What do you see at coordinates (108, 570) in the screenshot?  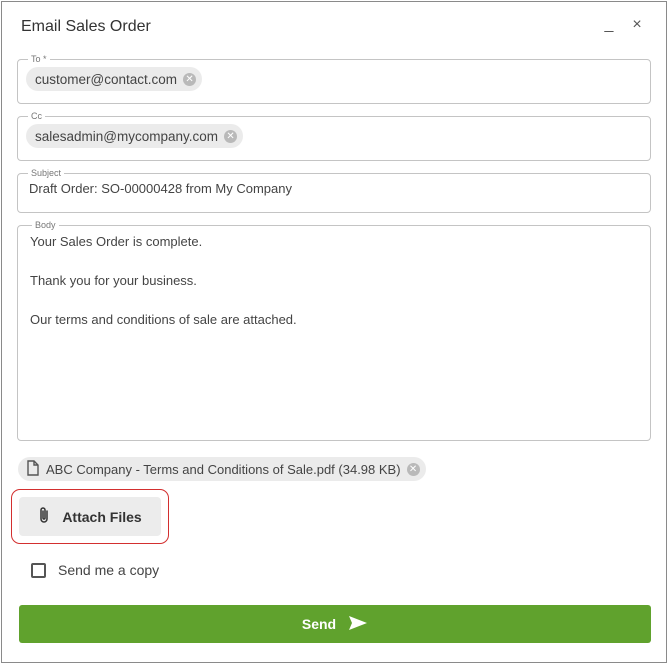 I see `send-copy-label: Send me a copy` at bounding box center [108, 570].